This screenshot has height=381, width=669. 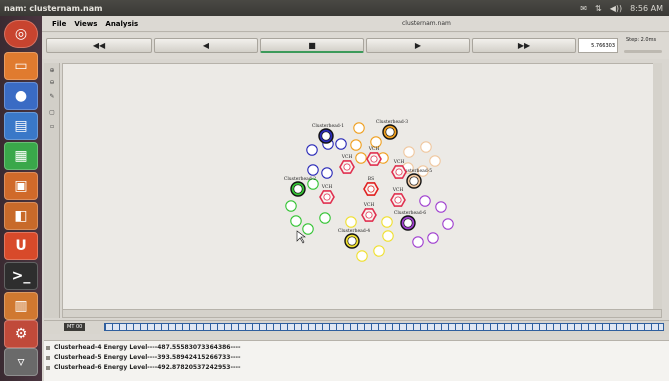 What do you see at coordinates (583, 8) in the screenshot?
I see `mail-icon: ✉` at bounding box center [583, 8].